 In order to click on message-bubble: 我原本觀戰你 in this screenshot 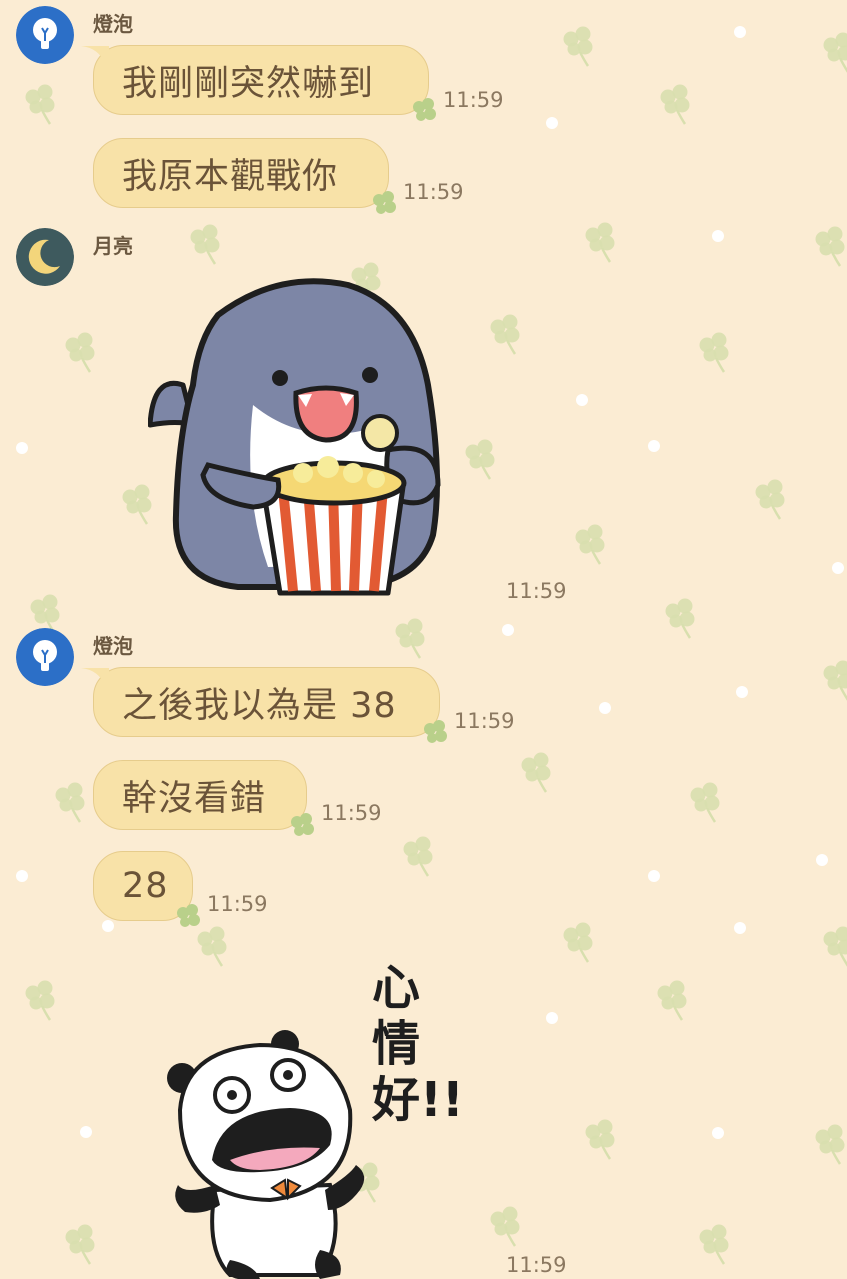, I will do `click(244, 176)`.